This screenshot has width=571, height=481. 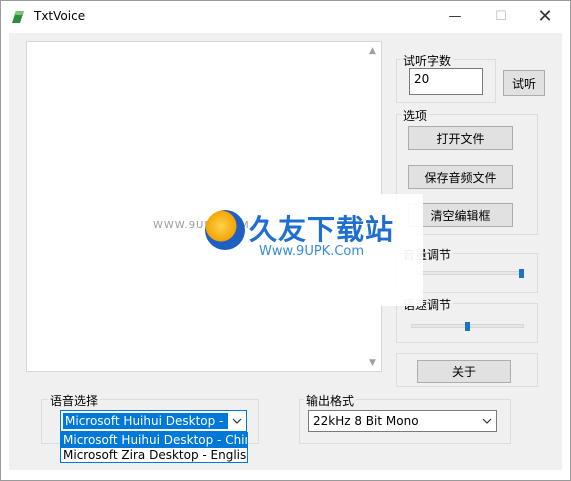 I want to click on voice-option: Microsoft Zira Desktop - English (U, so click(x=154, y=455).